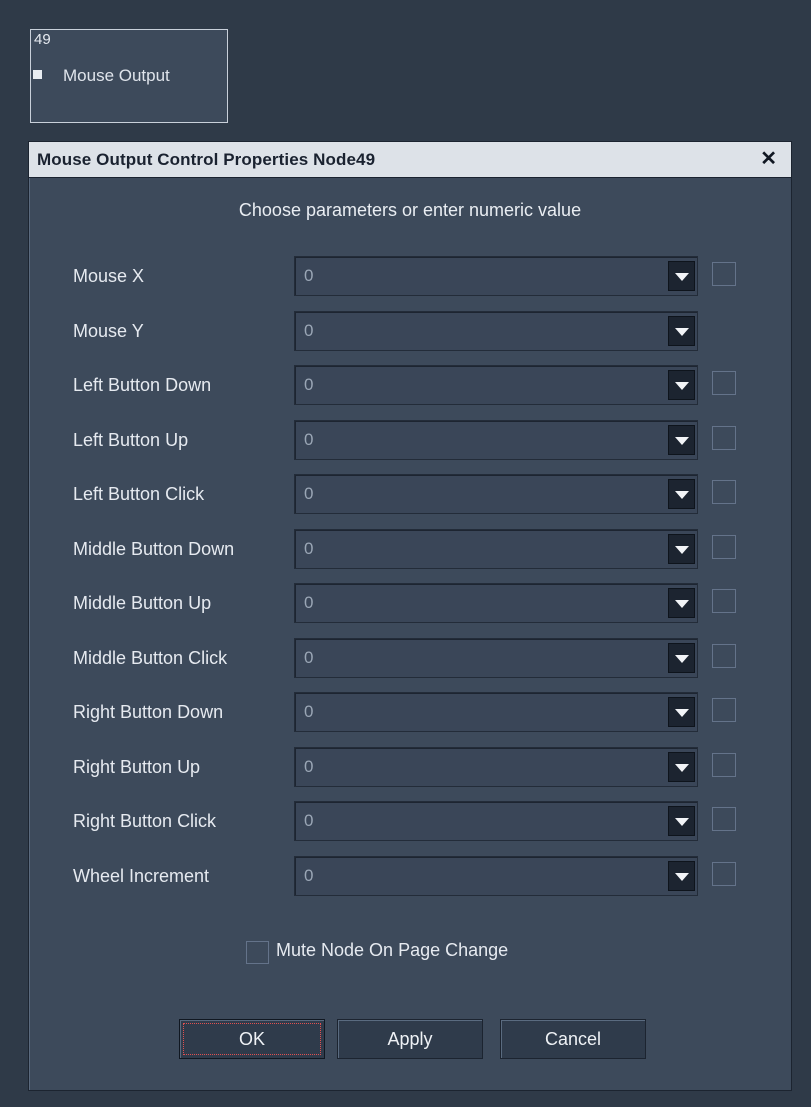  Describe the element at coordinates (410, 210) in the screenshot. I see `dialog-subtitle: Choose parameters or enter numeric value` at that location.